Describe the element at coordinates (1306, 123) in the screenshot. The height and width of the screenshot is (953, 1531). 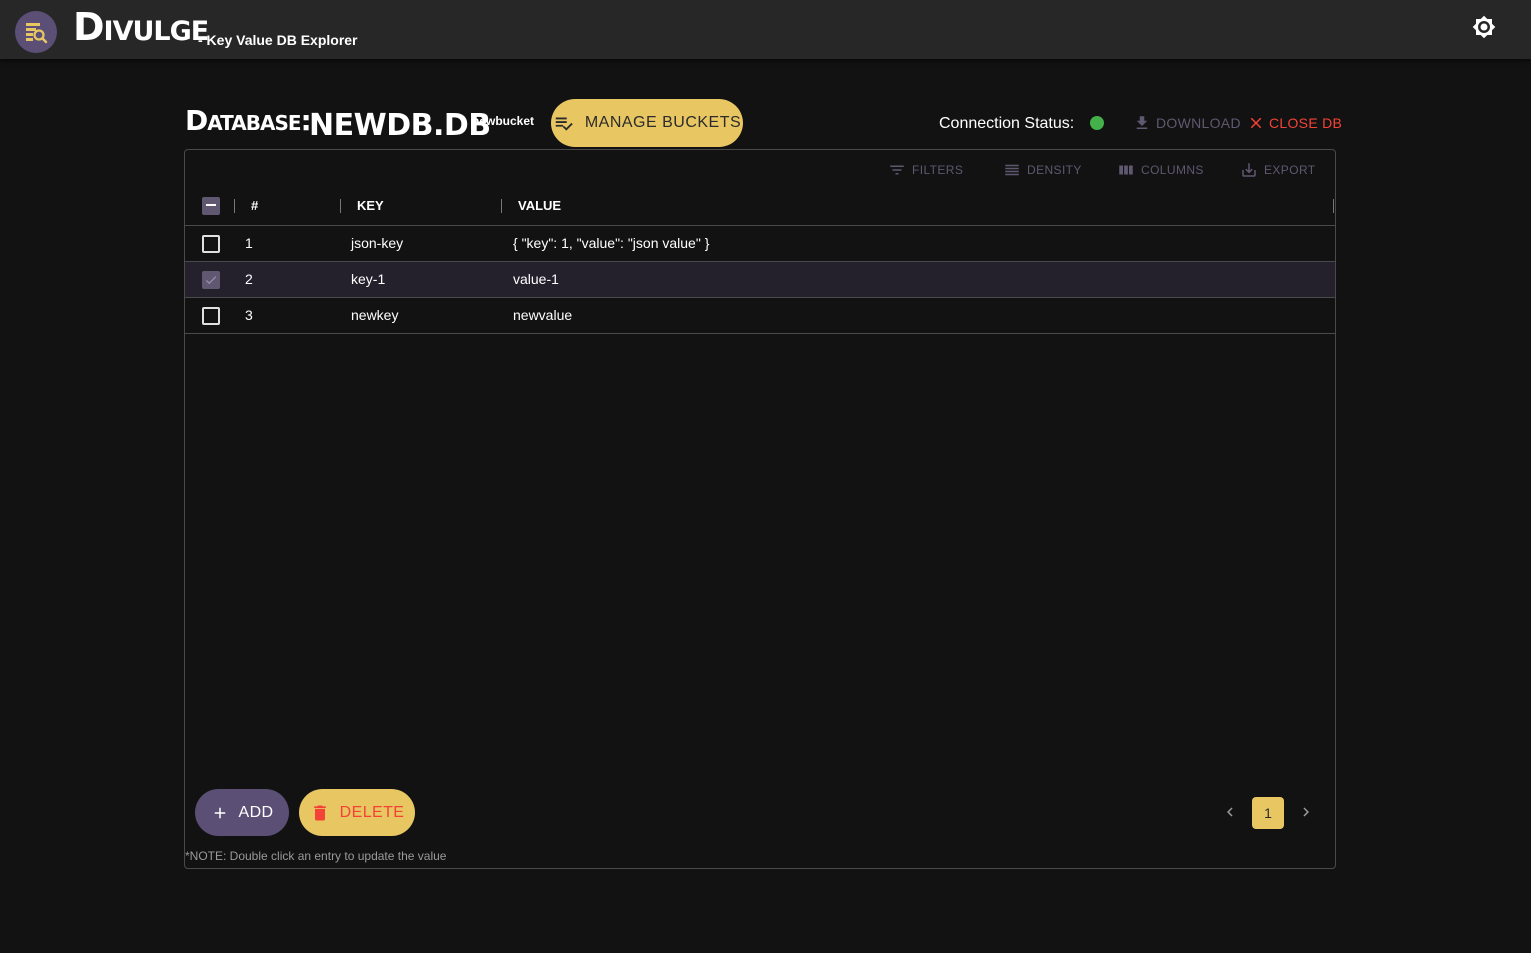
I see `close-db-label: CLOSE DB` at that location.